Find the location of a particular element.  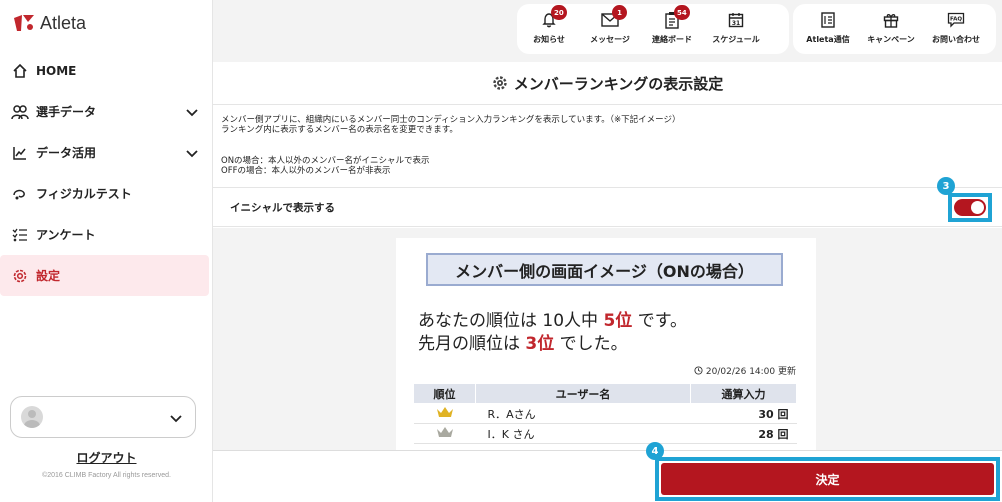

submit-button: 決定 is located at coordinates (827, 479).